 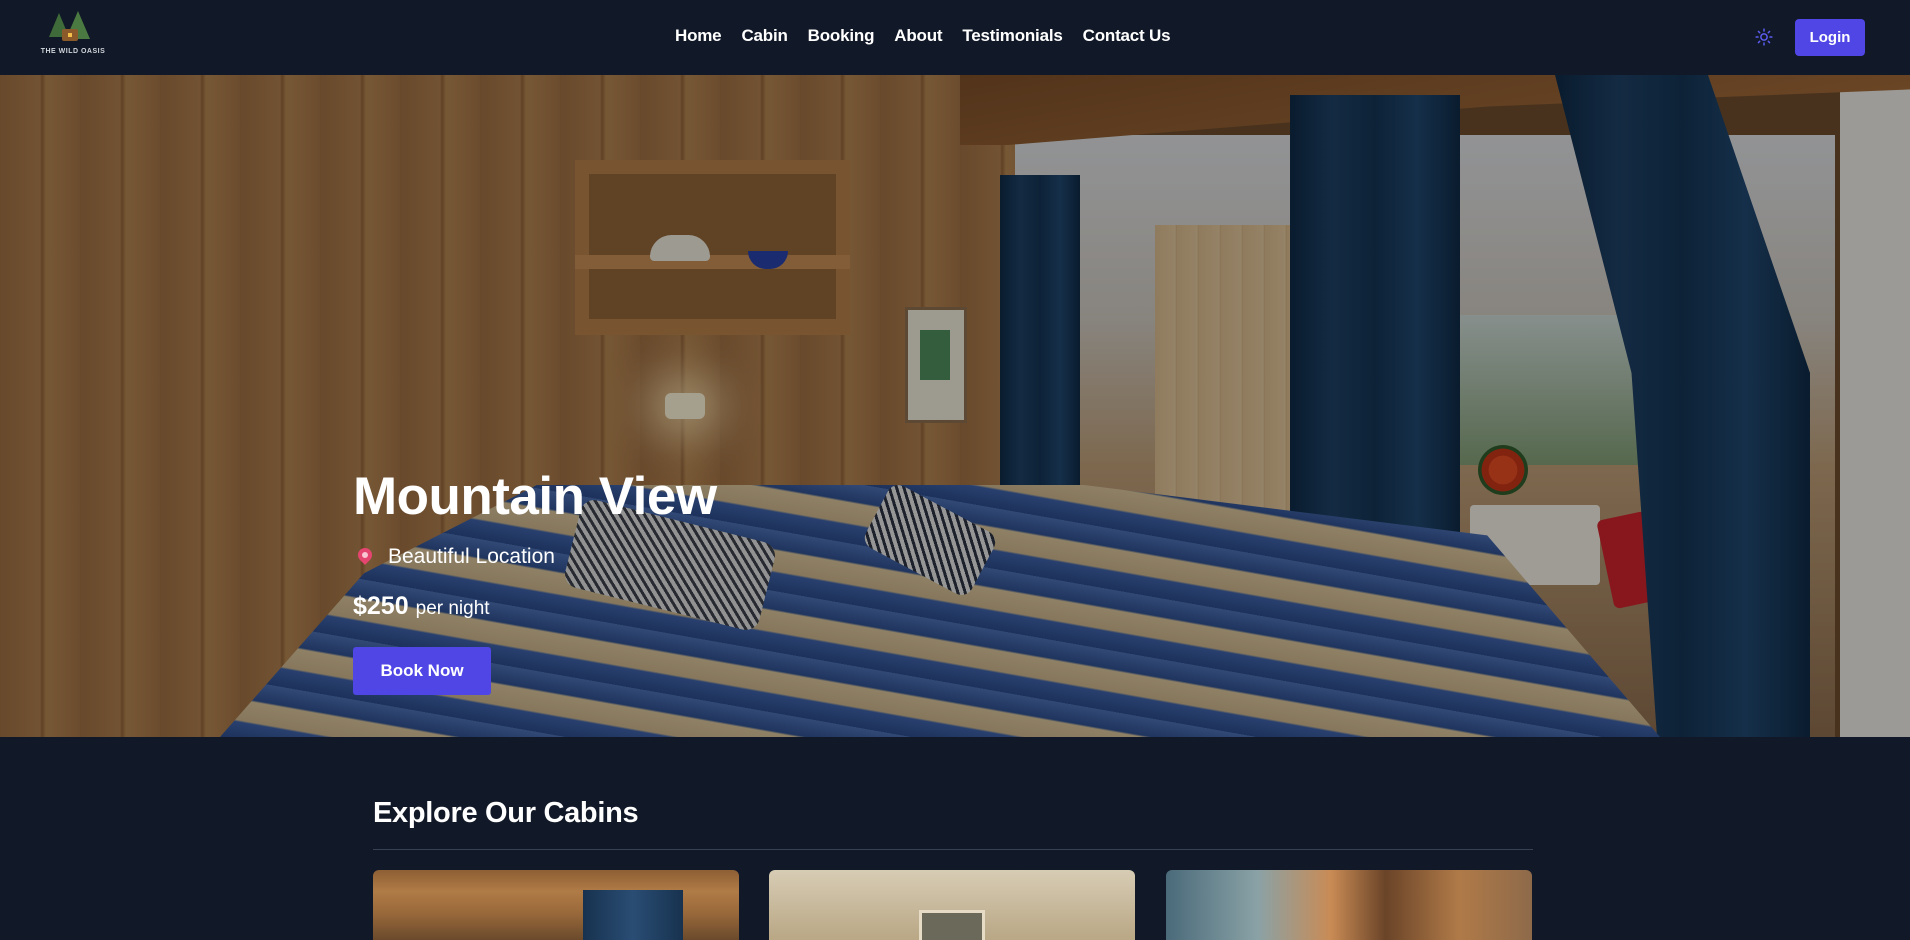 What do you see at coordinates (506, 813) in the screenshot?
I see `section-title: Explore Our Cabins` at bounding box center [506, 813].